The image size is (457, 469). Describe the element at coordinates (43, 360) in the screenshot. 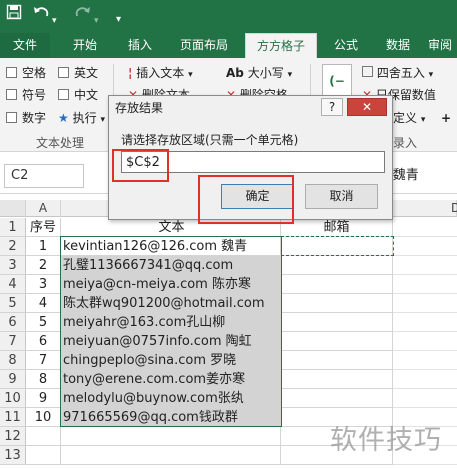

I see `cell-serial: 7` at that location.